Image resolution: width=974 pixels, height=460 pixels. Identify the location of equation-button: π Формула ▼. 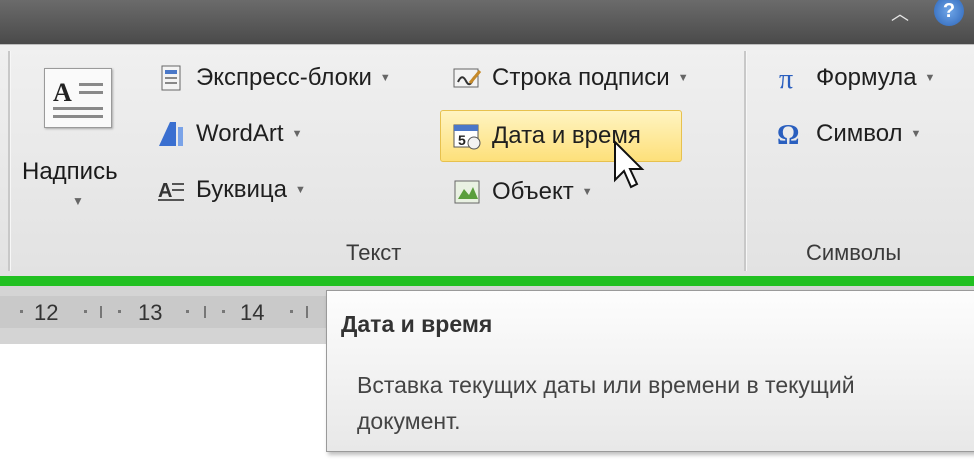
(855, 78).